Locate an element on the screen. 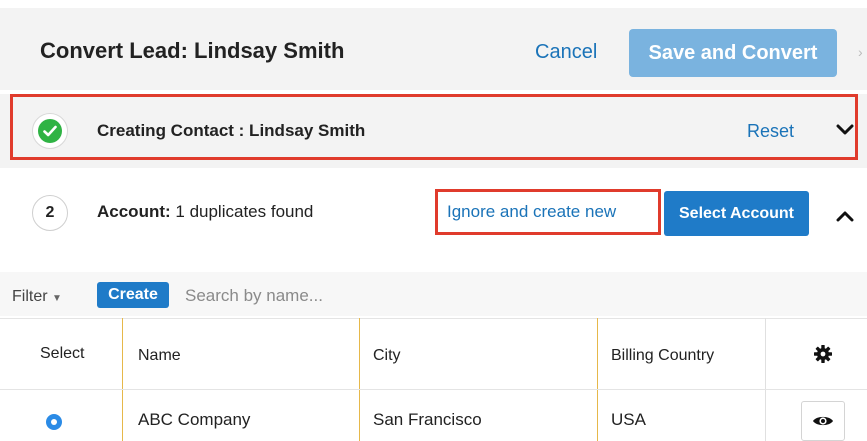  column-header-name: Name is located at coordinates (159, 356).